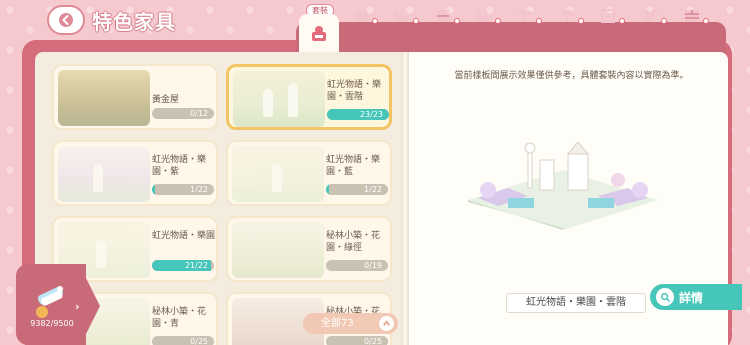  I want to click on back-arrow-icon, so click(66, 20).